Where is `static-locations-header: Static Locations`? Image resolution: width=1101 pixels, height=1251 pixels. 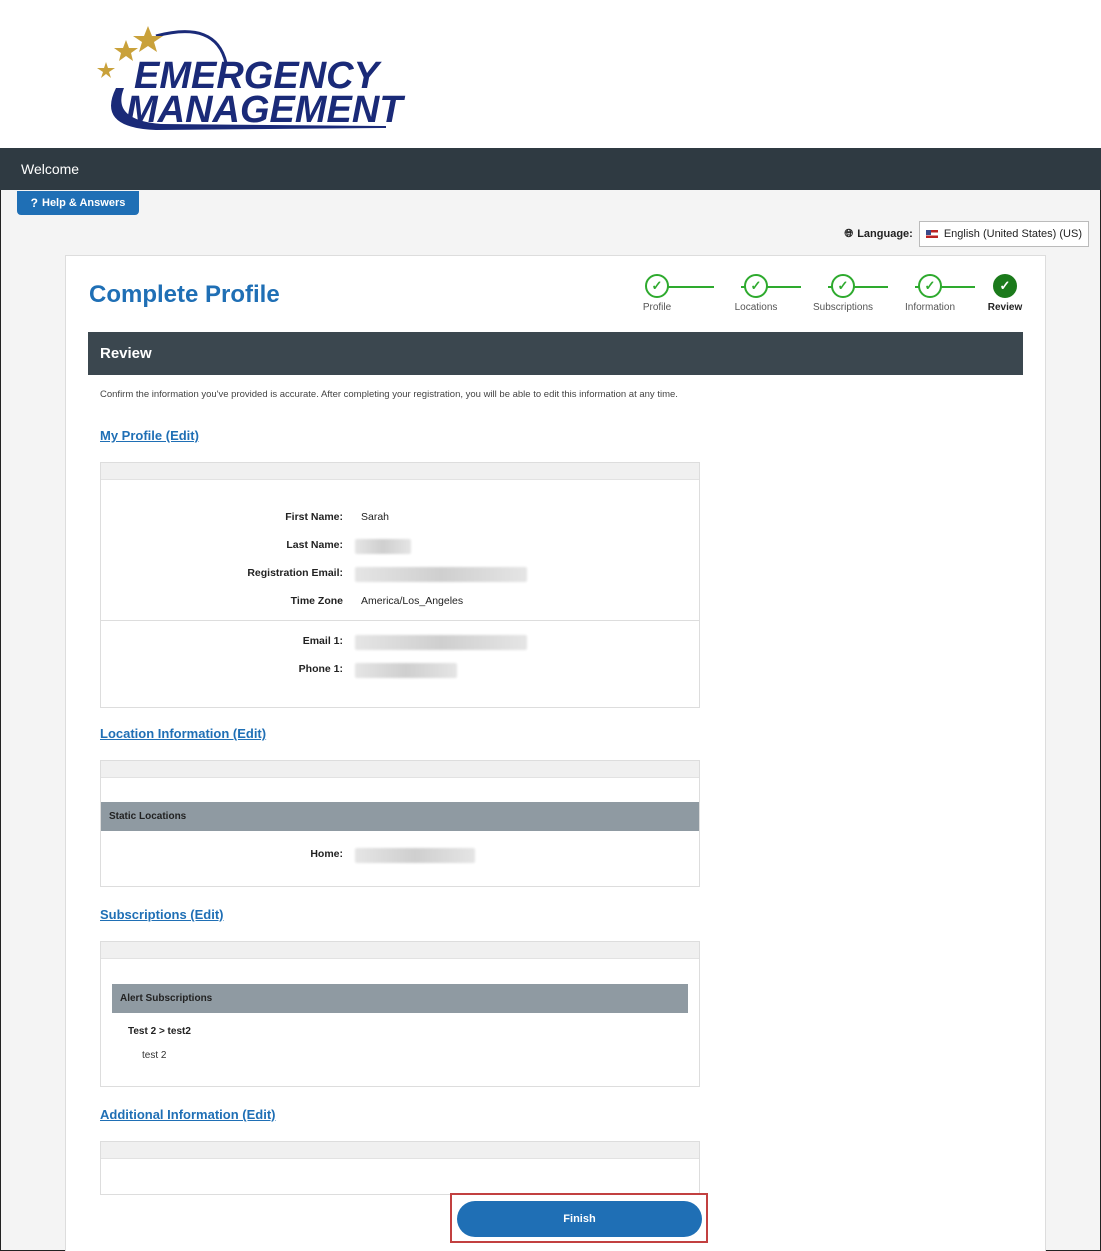
static-locations-header: Static Locations is located at coordinates (400, 816).